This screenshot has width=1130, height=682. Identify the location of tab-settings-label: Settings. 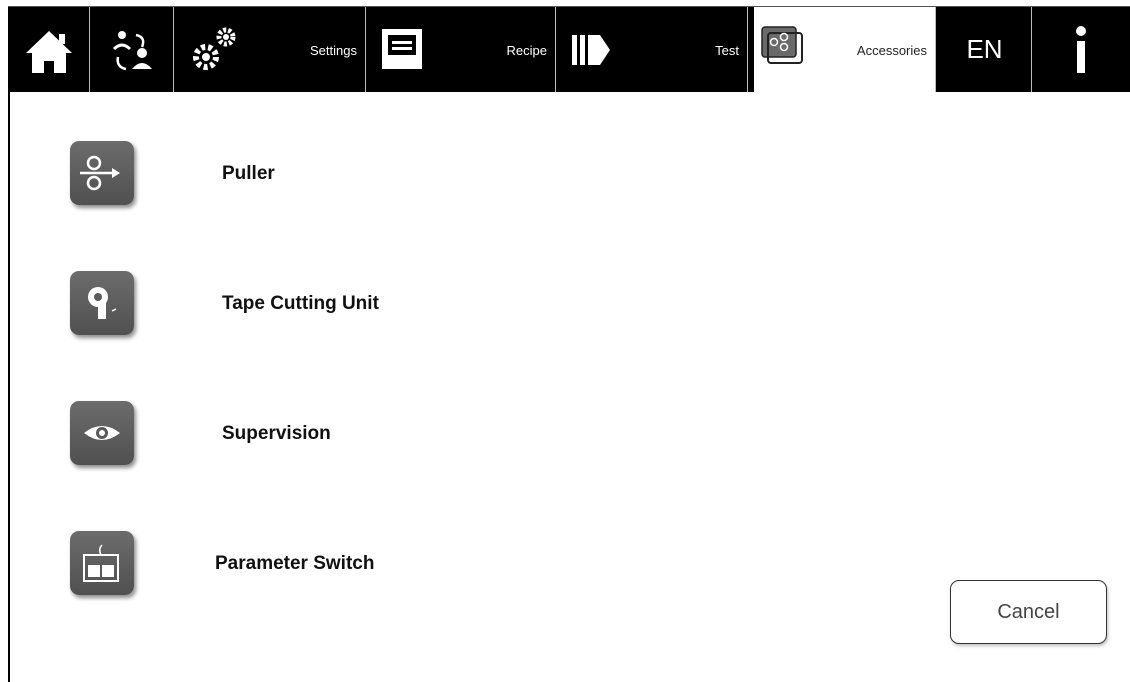
(333, 50).